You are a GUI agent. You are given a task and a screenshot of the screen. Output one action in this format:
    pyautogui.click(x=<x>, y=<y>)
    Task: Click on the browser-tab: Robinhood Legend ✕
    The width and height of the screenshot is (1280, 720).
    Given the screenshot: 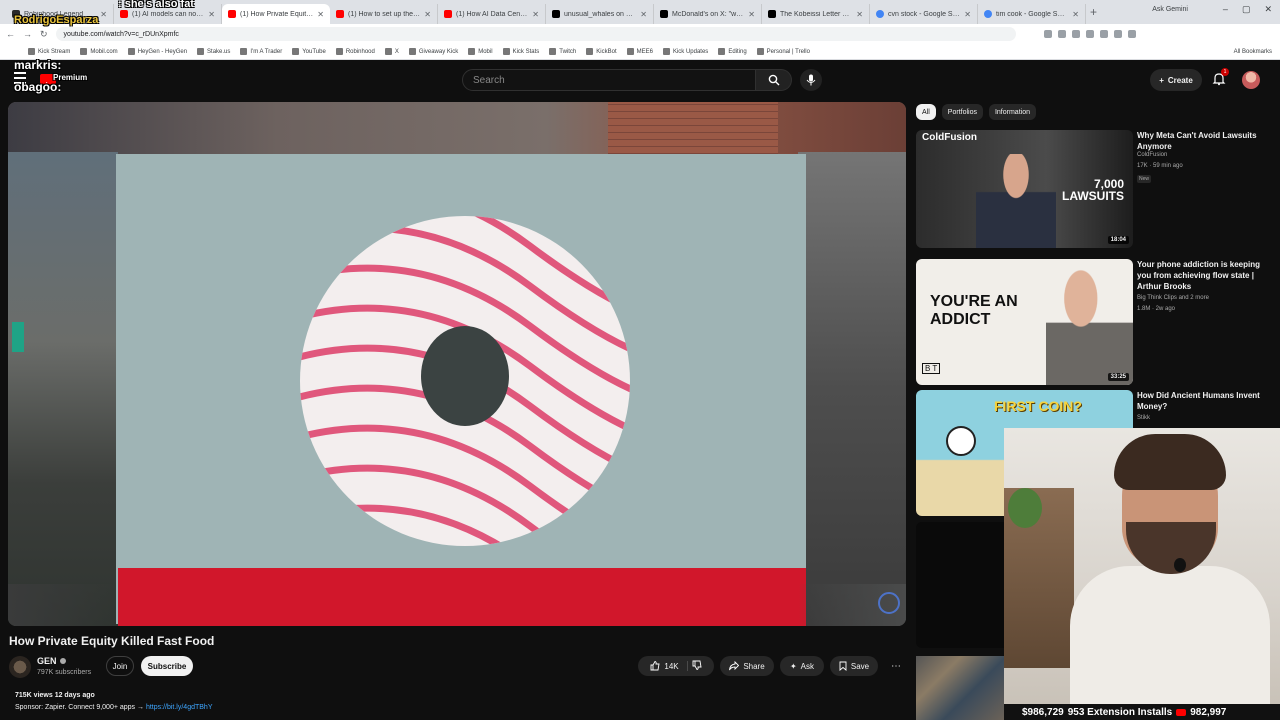 What is the action you would take?
    pyautogui.click(x=60, y=14)
    